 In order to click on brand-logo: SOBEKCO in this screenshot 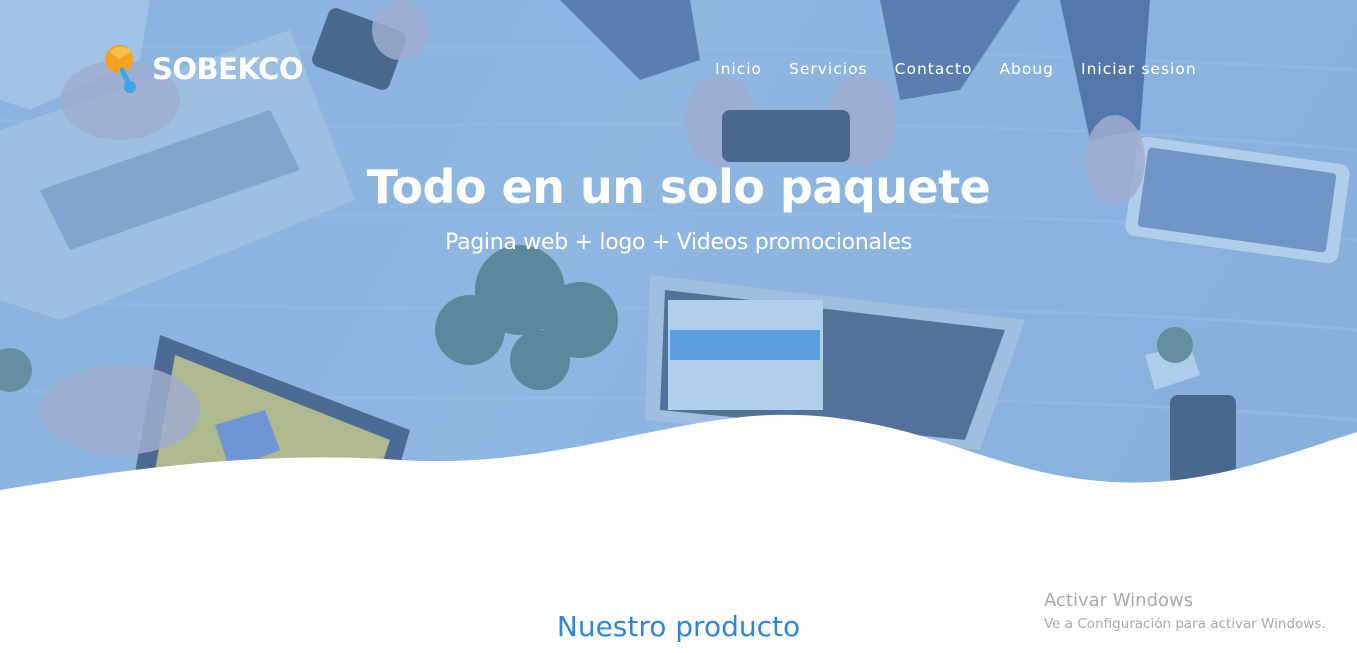, I will do `click(203, 69)`.